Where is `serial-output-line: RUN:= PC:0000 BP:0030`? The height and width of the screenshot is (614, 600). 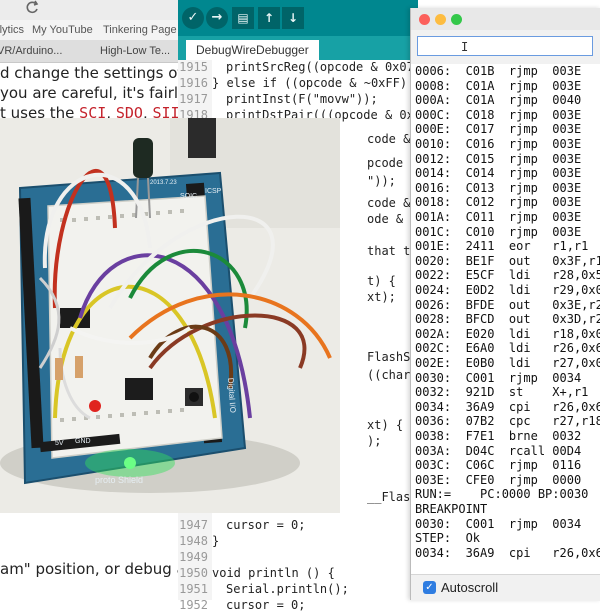
serial-output-line: RUN:= PC:0000 BP:0030 is located at coordinates (502, 494).